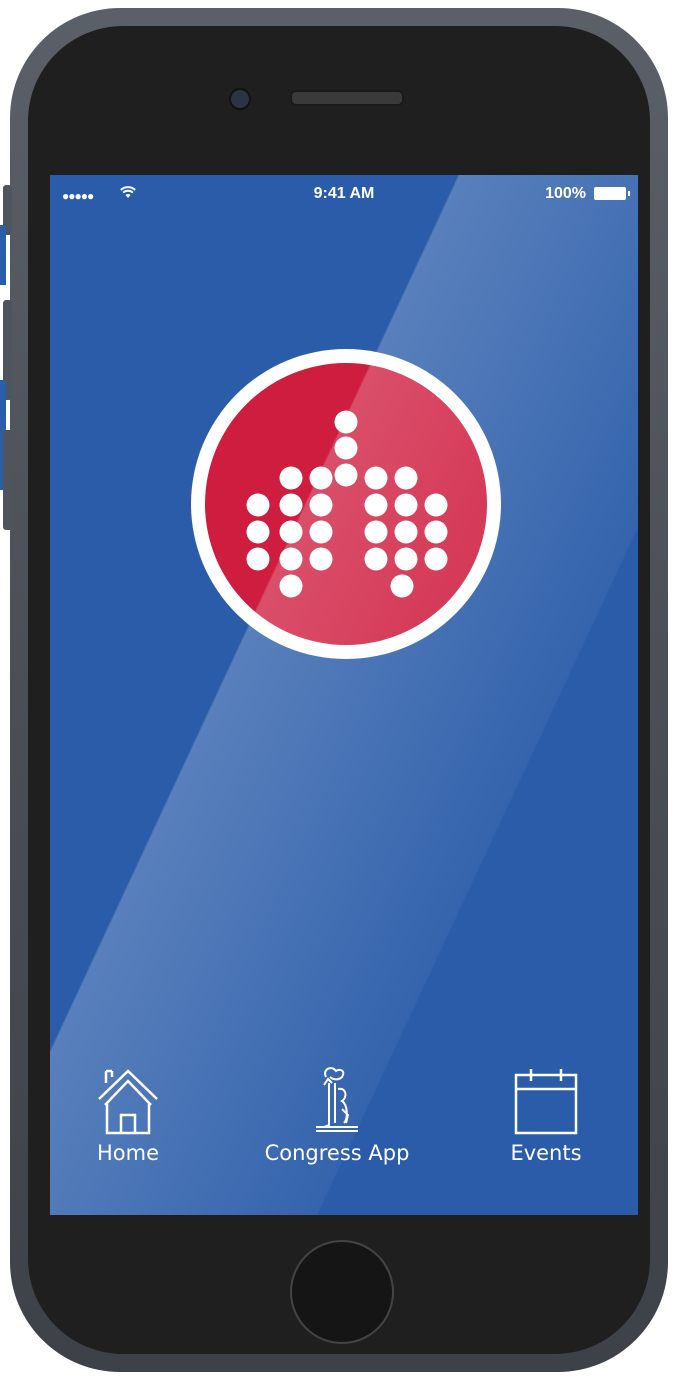  I want to click on earpiece-speaker, so click(347, 98).